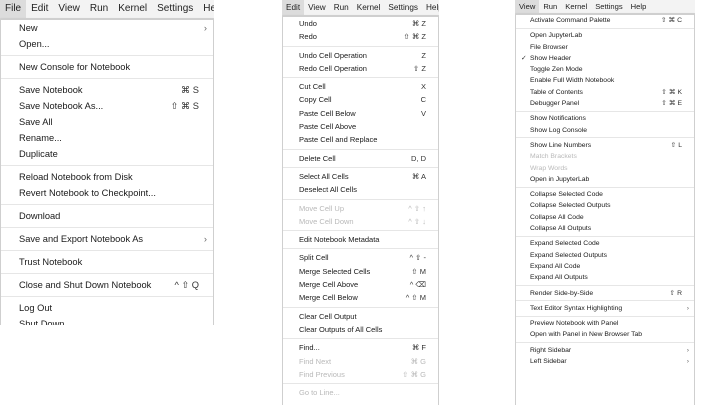  I want to click on menu-item-open-in-jupyterlab: Open in JupyterLab, so click(605, 179).